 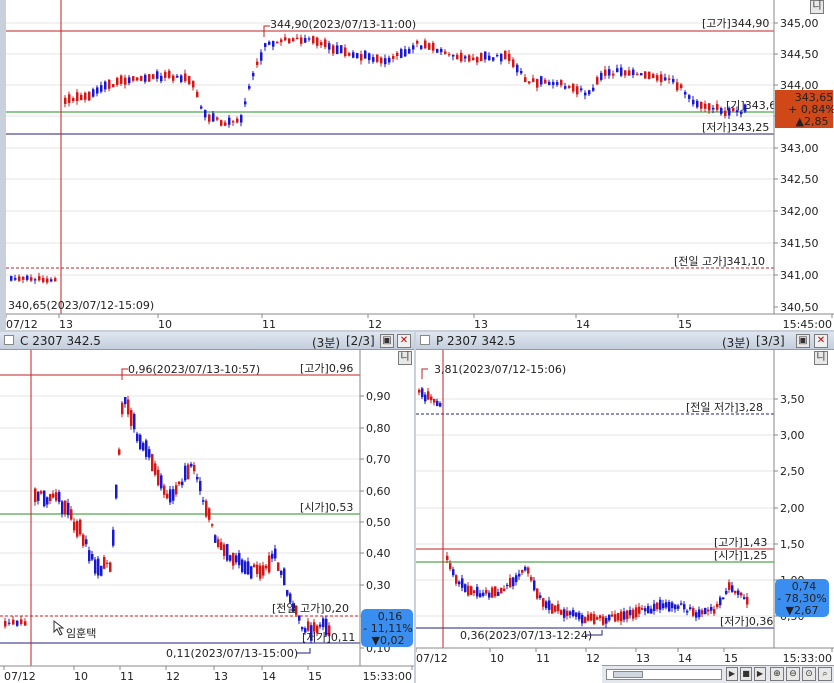 I want to click on search-icon: ⌕, so click(x=825, y=674).